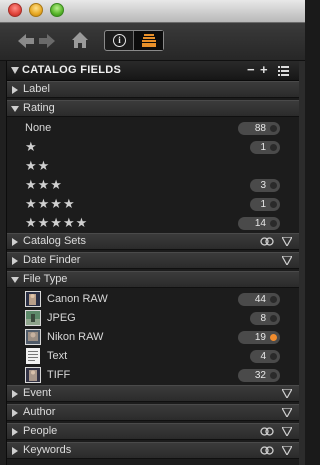 The height and width of the screenshot is (465, 320). Describe the element at coordinates (15, 280) in the screenshot. I see `disclosure-open-icon` at that location.